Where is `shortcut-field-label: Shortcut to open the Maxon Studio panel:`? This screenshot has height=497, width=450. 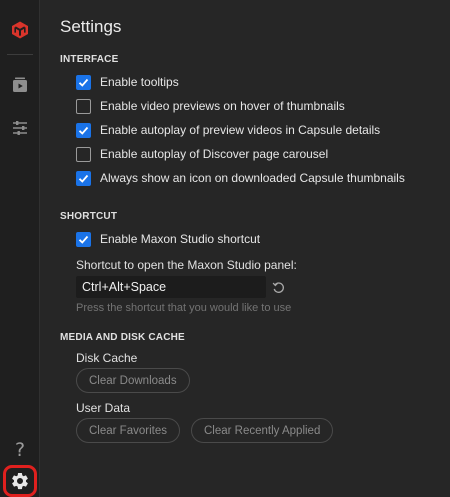 shortcut-field-label: Shortcut to open the Maxon Studio panel: is located at coordinates (186, 265).